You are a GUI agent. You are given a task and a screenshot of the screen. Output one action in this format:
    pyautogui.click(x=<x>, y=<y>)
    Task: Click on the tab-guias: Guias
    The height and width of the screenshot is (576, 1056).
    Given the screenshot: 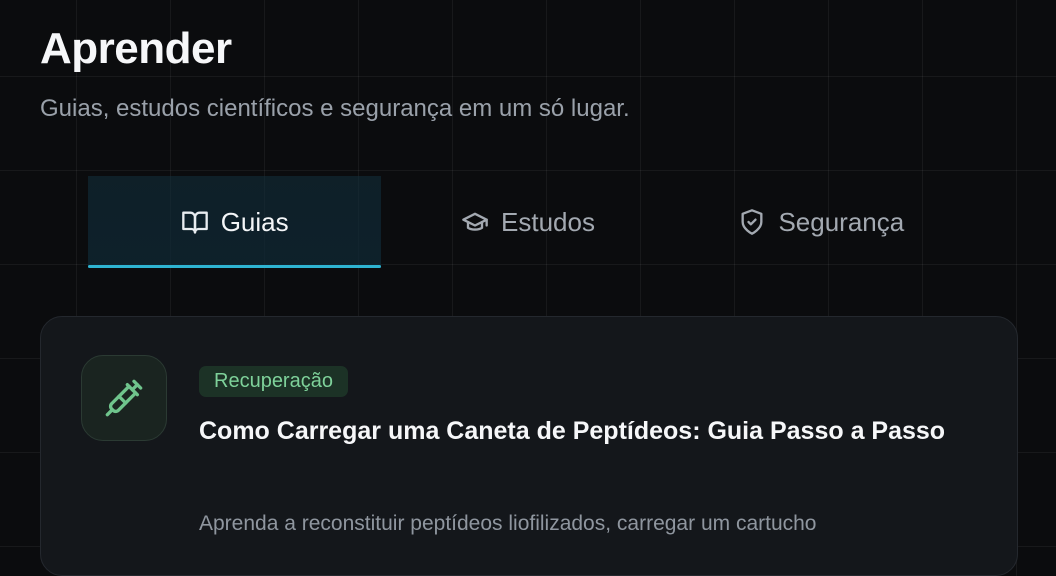 What is the action you would take?
    pyautogui.click(x=235, y=222)
    